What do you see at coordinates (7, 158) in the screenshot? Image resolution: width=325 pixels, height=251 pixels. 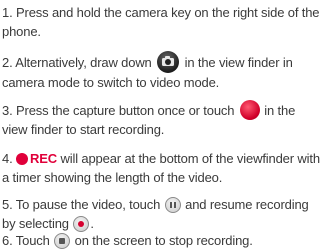 I see `step-number: 4.` at bounding box center [7, 158].